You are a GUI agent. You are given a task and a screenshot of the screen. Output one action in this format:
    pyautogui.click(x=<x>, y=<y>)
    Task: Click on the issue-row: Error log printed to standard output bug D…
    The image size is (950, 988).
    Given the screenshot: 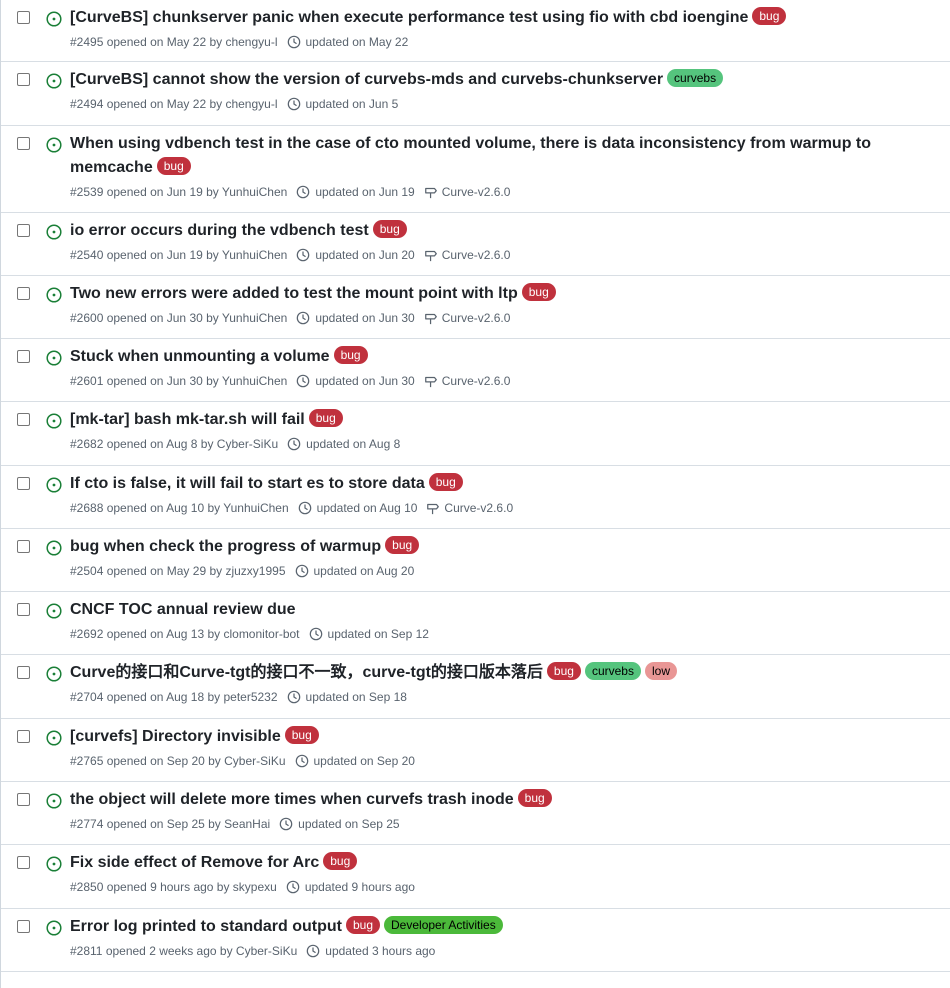 What is the action you would take?
    pyautogui.click(x=475, y=940)
    